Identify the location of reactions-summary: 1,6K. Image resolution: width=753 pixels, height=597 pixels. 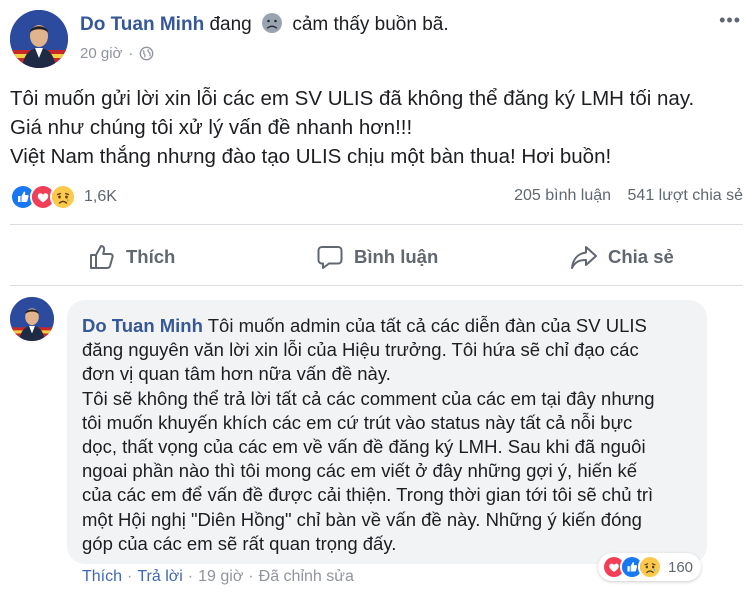
(63, 197).